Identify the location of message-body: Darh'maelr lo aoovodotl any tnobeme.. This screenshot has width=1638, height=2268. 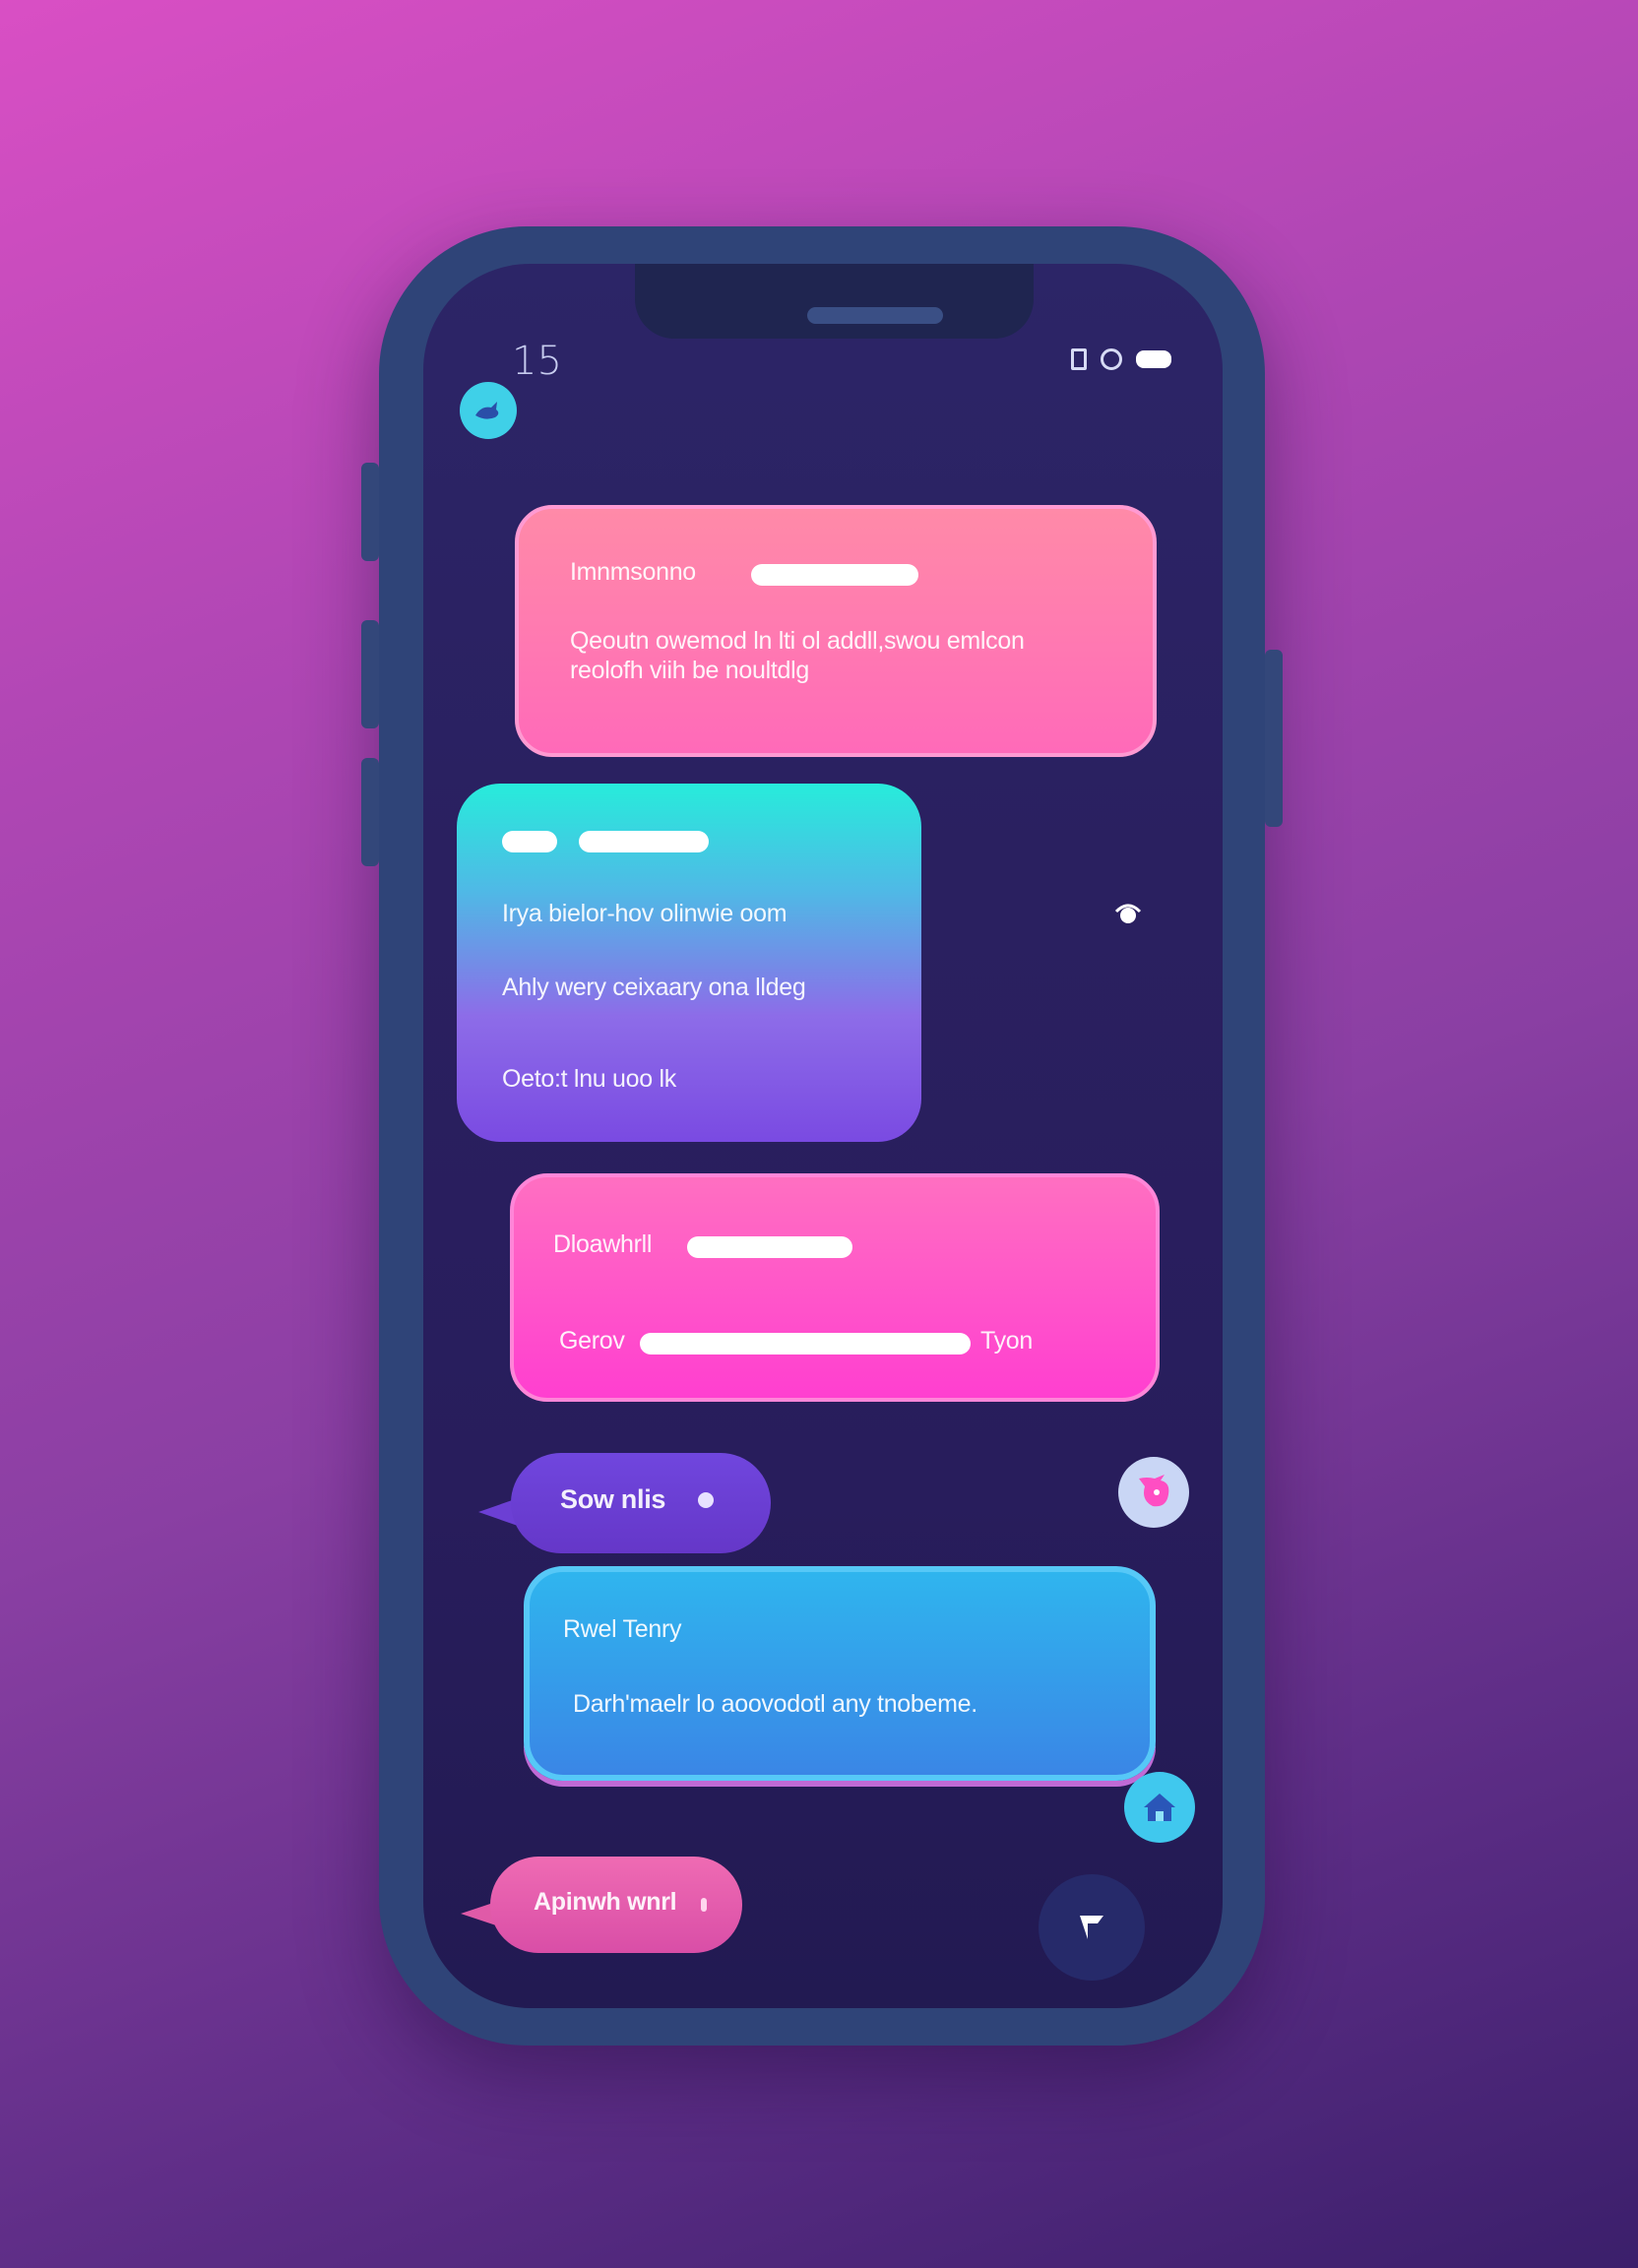
(775, 1704).